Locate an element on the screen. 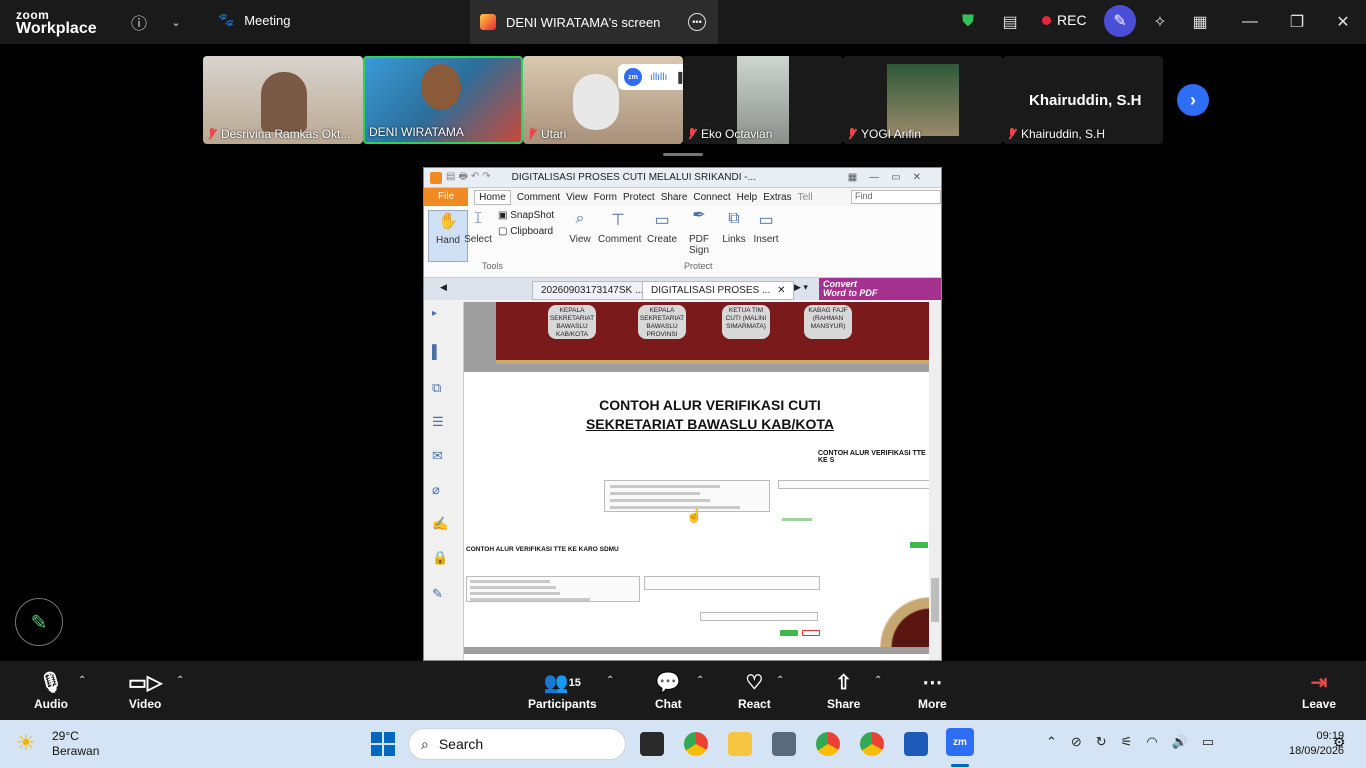 The height and width of the screenshot is (768, 1366). taskbar-search-box: ⌕ Search is located at coordinates (517, 744).